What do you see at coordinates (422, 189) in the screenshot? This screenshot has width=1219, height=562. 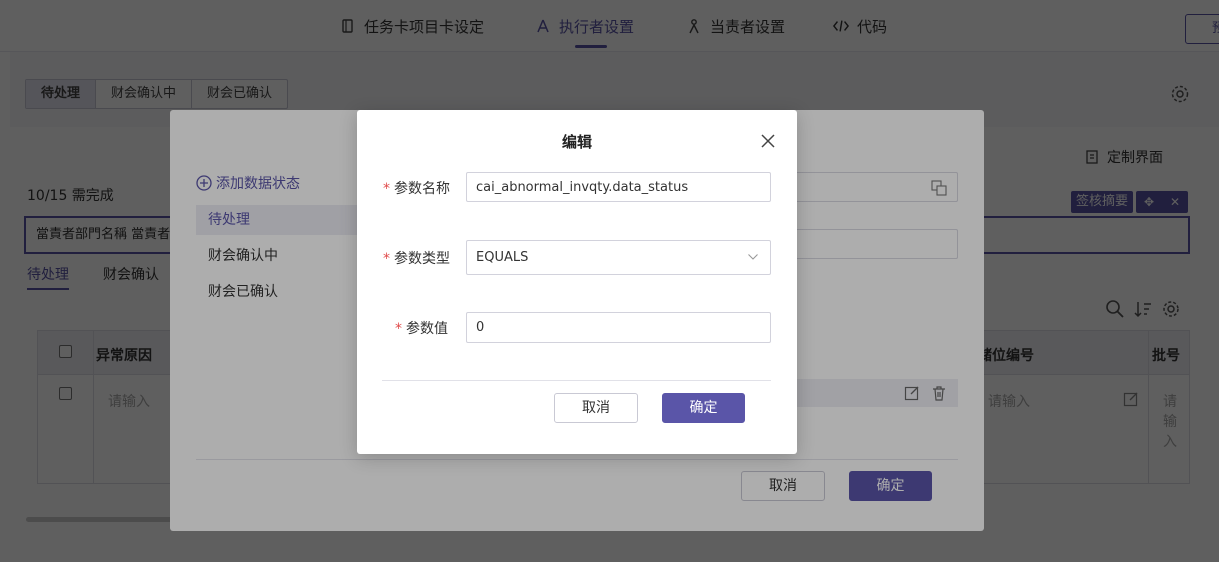 I see `param-name-label-text: 参数名称` at bounding box center [422, 189].